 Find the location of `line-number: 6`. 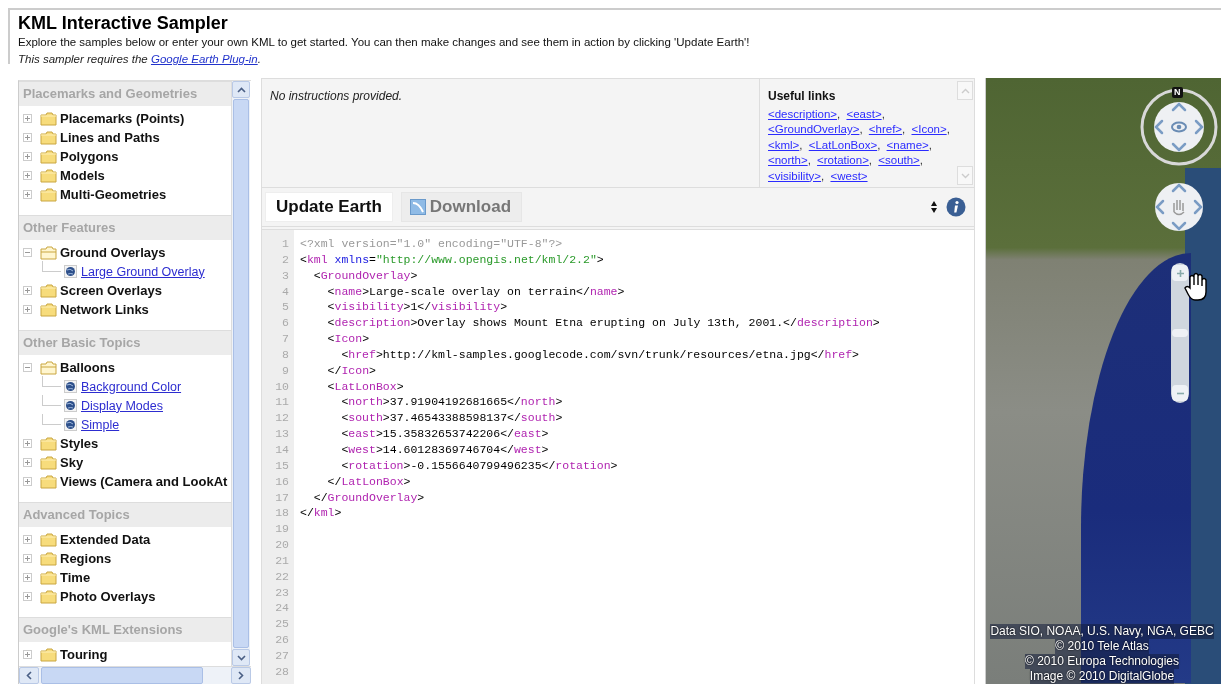

line-number: 6 is located at coordinates (285, 323).